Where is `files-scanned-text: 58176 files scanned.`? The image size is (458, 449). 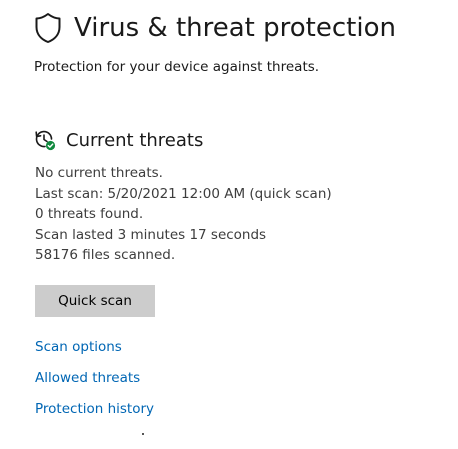 files-scanned-text: 58176 files scanned. is located at coordinates (105, 255).